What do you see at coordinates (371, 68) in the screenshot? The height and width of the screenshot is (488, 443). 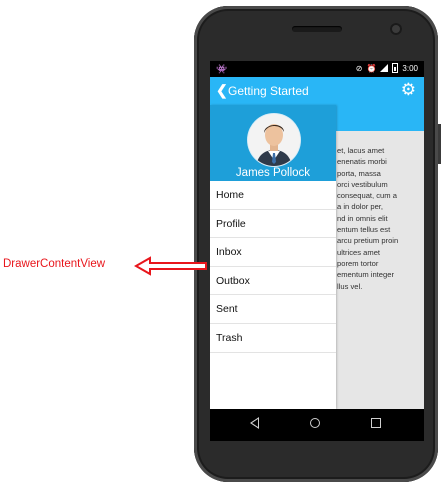 I see `alarm-icon: ⏰` at bounding box center [371, 68].